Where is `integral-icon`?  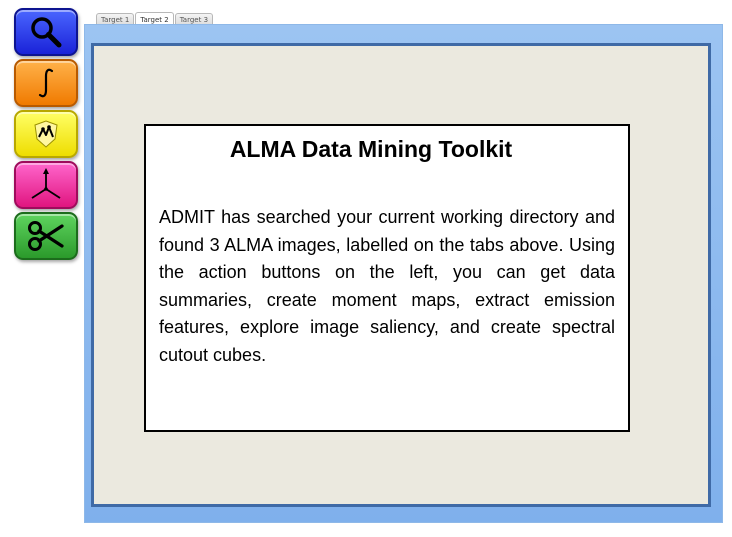
integral-icon is located at coordinates (46, 83).